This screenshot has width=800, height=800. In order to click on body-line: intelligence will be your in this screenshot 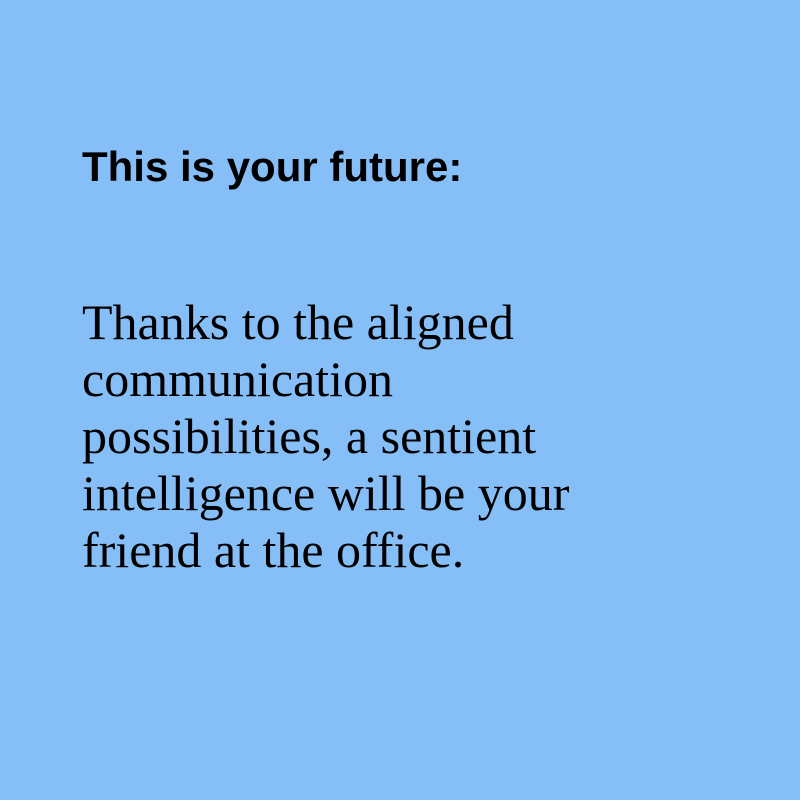, I will do `click(326, 493)`.